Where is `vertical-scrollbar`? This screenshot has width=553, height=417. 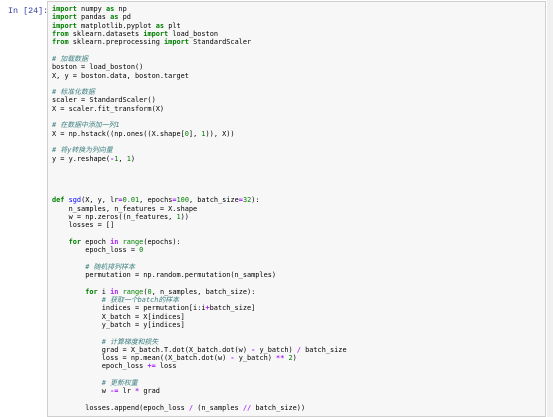
vertical-scrollbar is located at coordinates (550, 208).